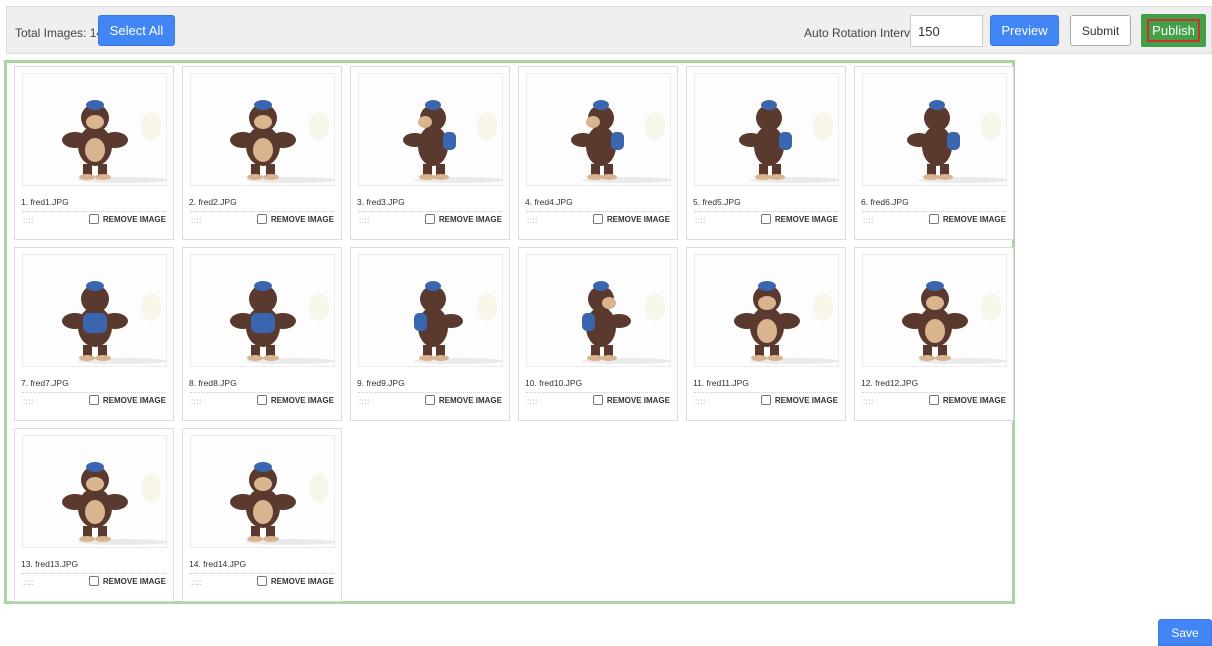 The height and width of the screenshot is (646, 1212). What do you see at coordinates (1100, 30) in the screenshot?
I see `submit-button: Submit` at bounding box center [1100, 30].